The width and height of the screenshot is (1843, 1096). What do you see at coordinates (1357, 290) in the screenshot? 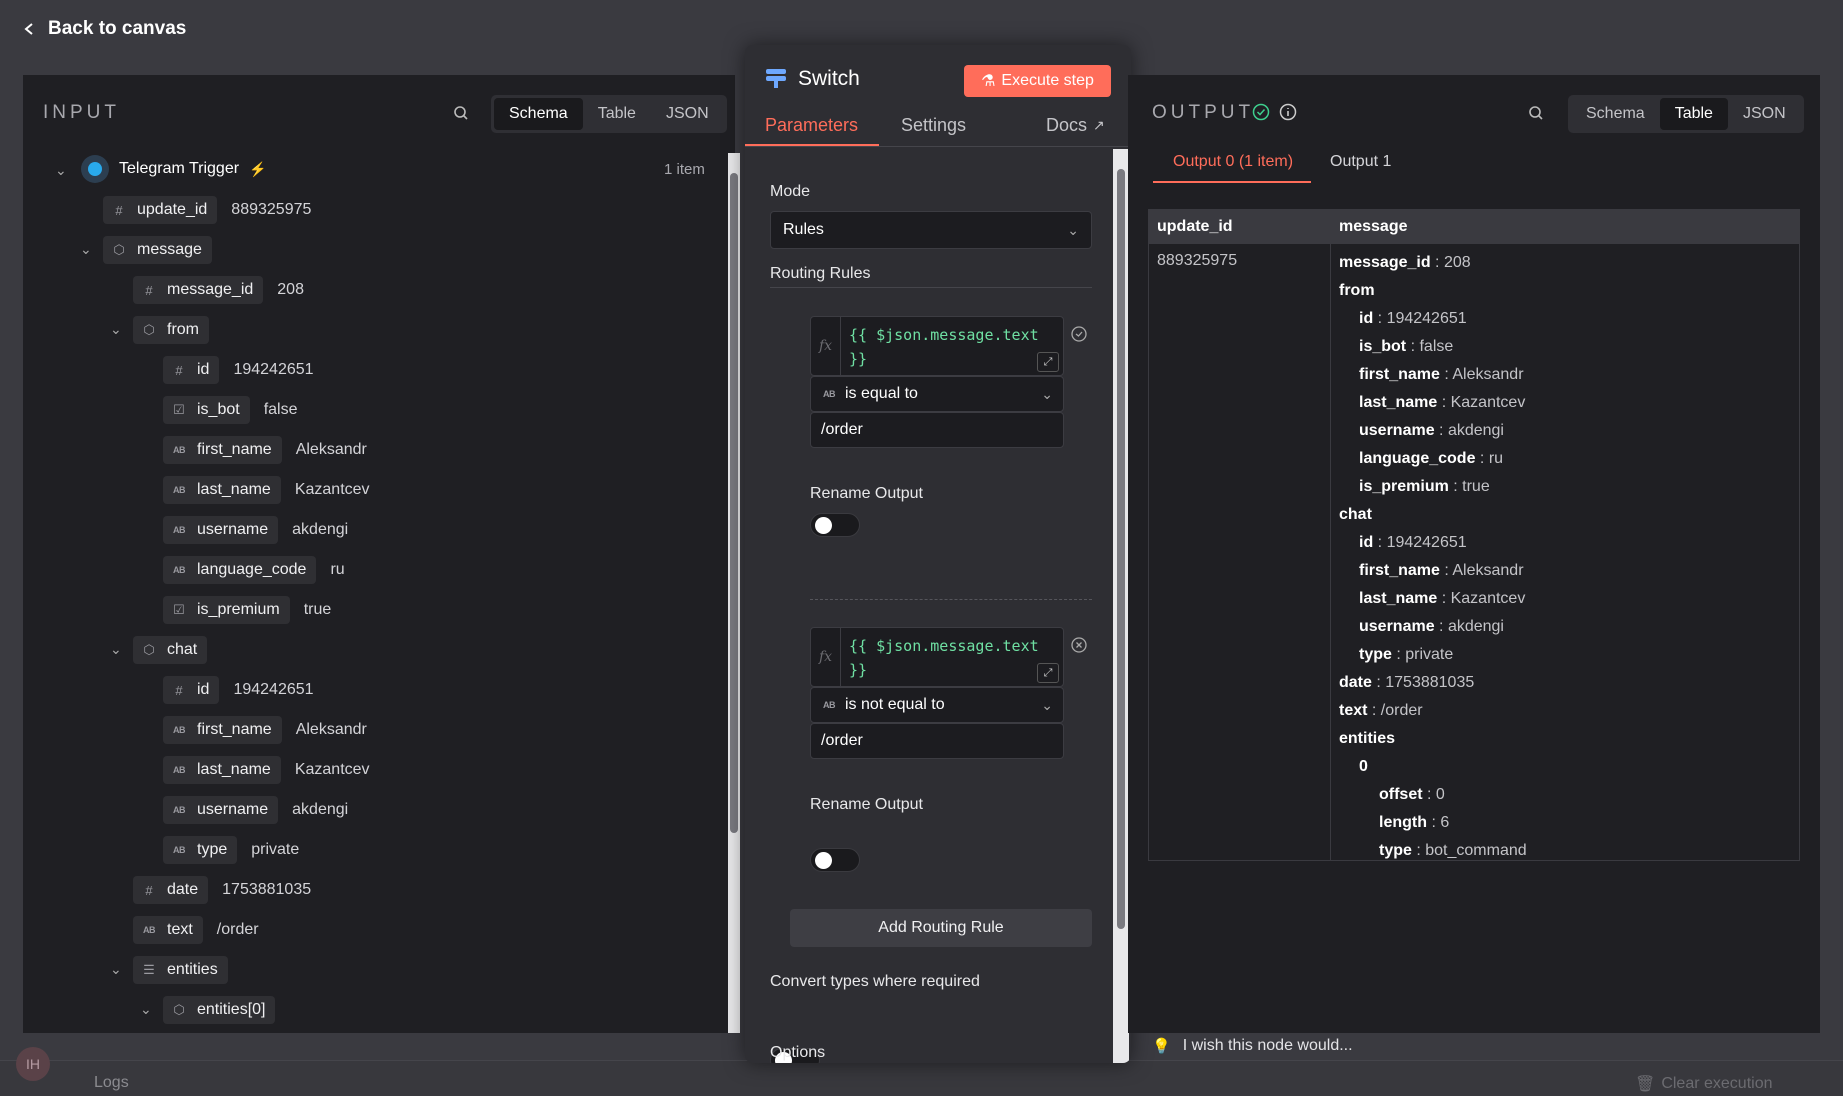
I see `message-field-key: from` at bounding box center [1357, 290].